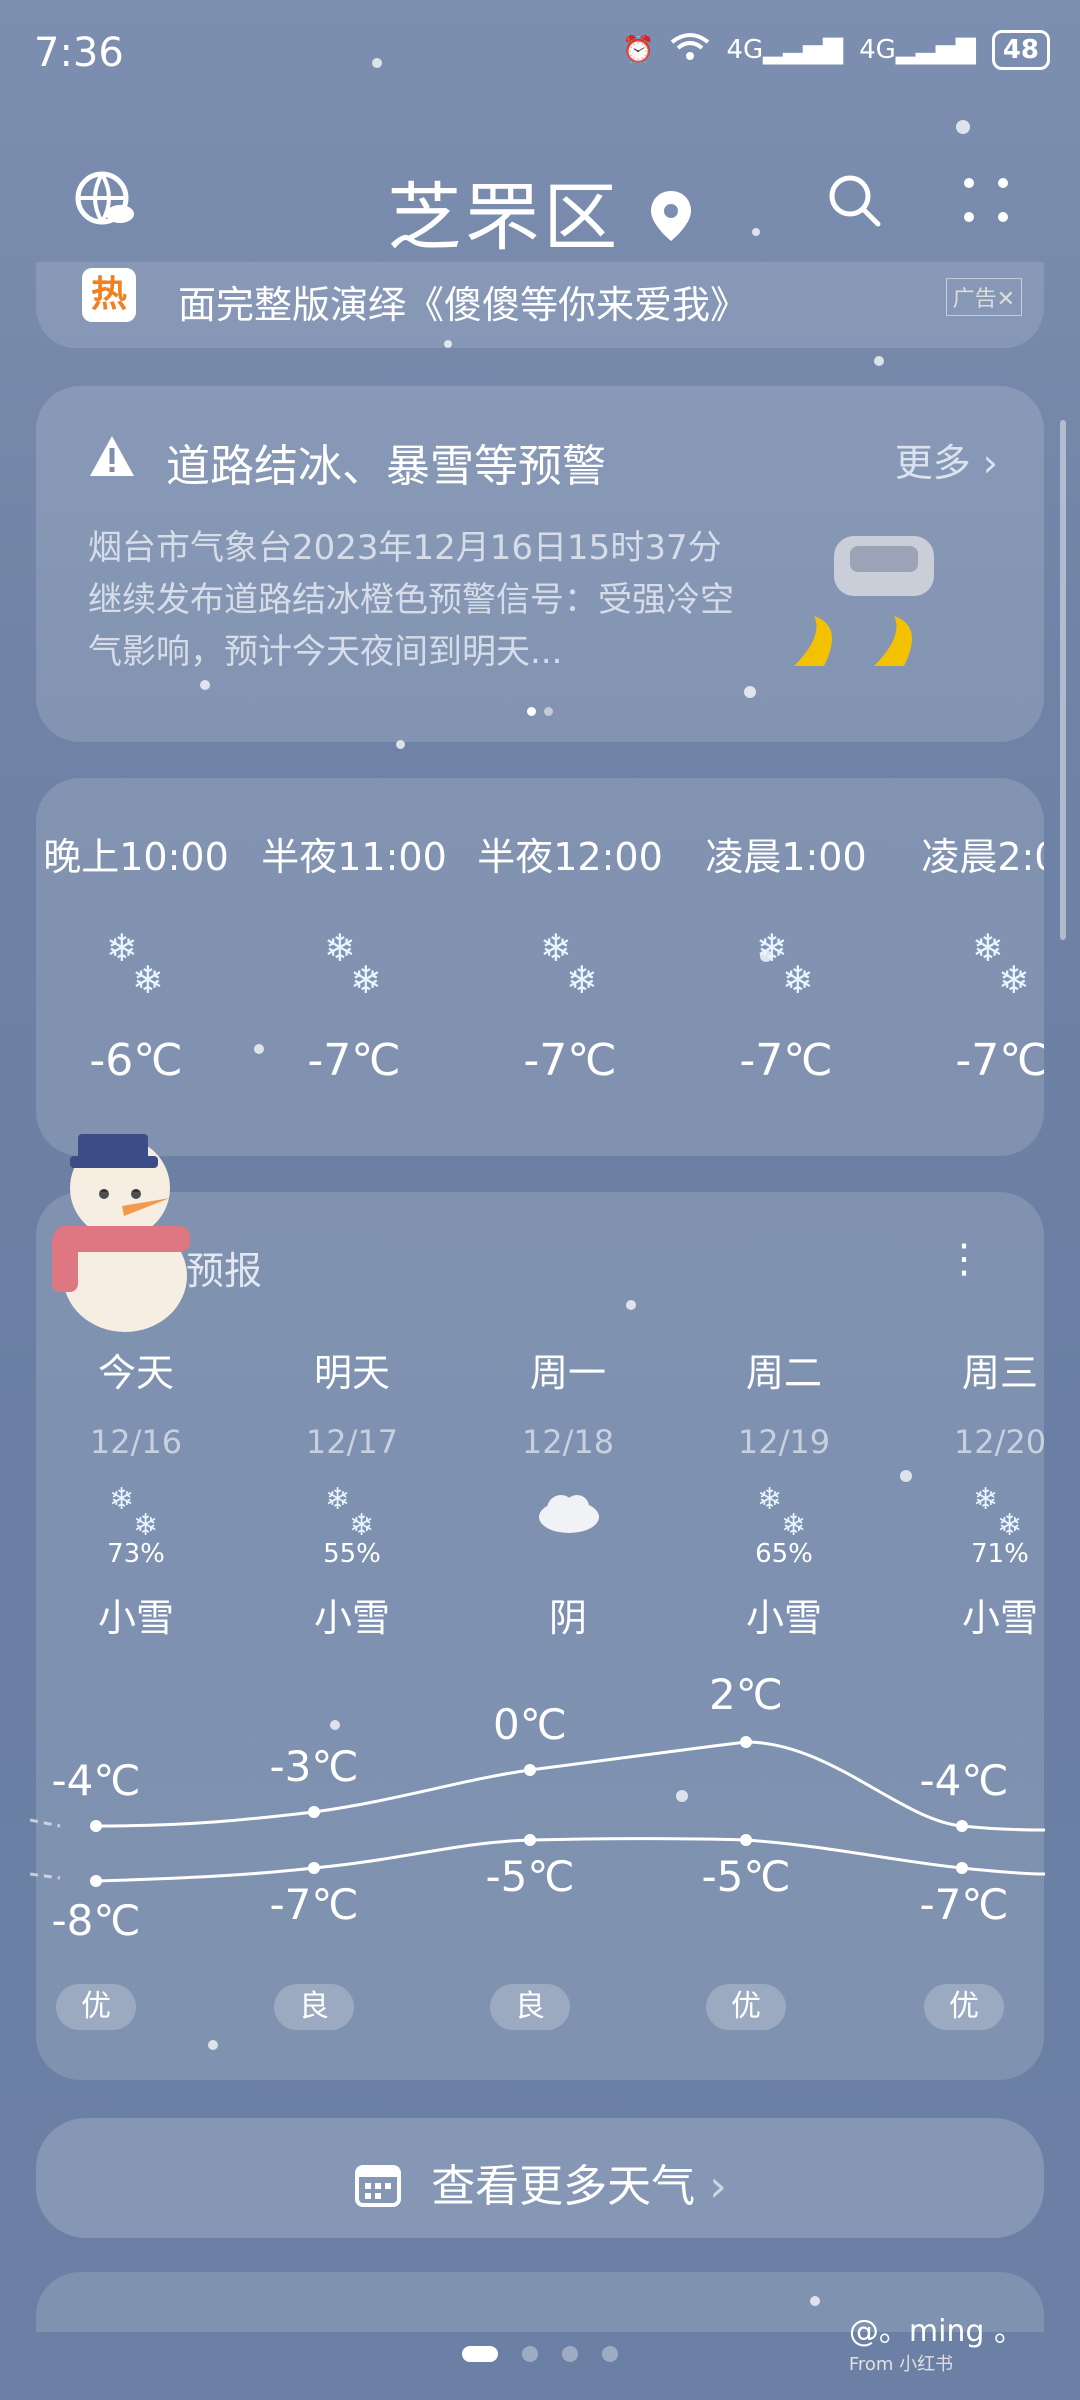 Image resolution: width=1080 pixels, height=2400 pixels. What do you see at coordinates (874, 606) in the screenshot?
I see `icy-road-car-icon` at bounding box center [874, 606].